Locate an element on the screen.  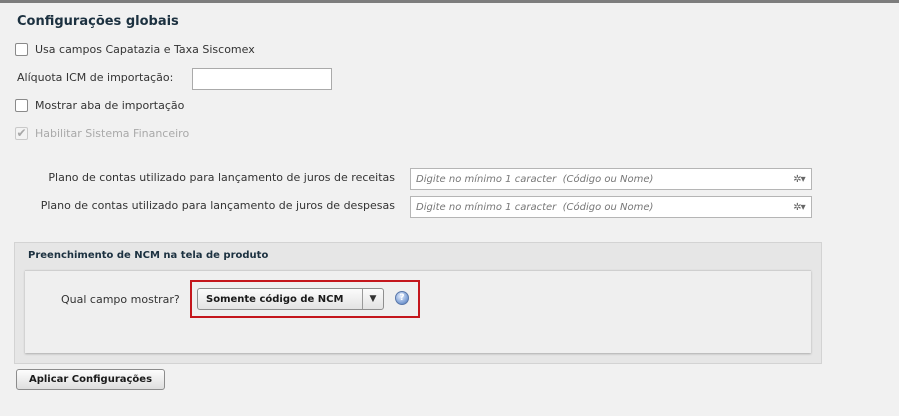
plano-despesas-input is located at coordinates (599, 207).